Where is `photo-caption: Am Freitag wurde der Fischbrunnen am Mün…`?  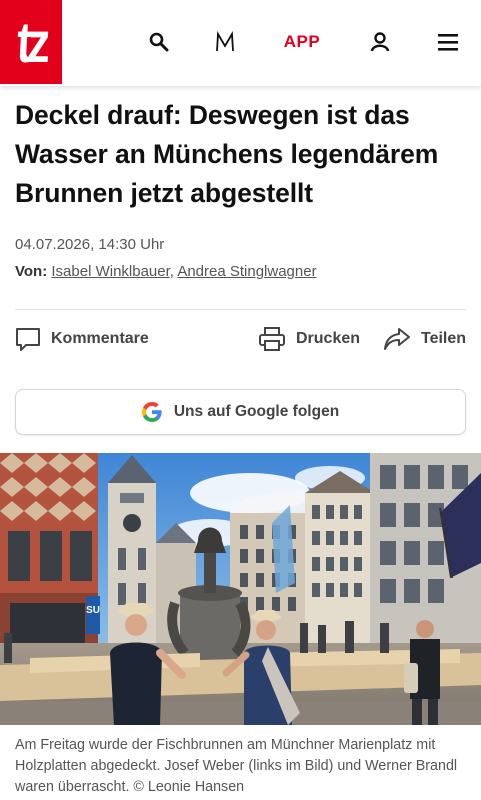
photo-caption: Am Freitag wurde der Fischbrunnen am Mün… is located at coordinates (236, 766).